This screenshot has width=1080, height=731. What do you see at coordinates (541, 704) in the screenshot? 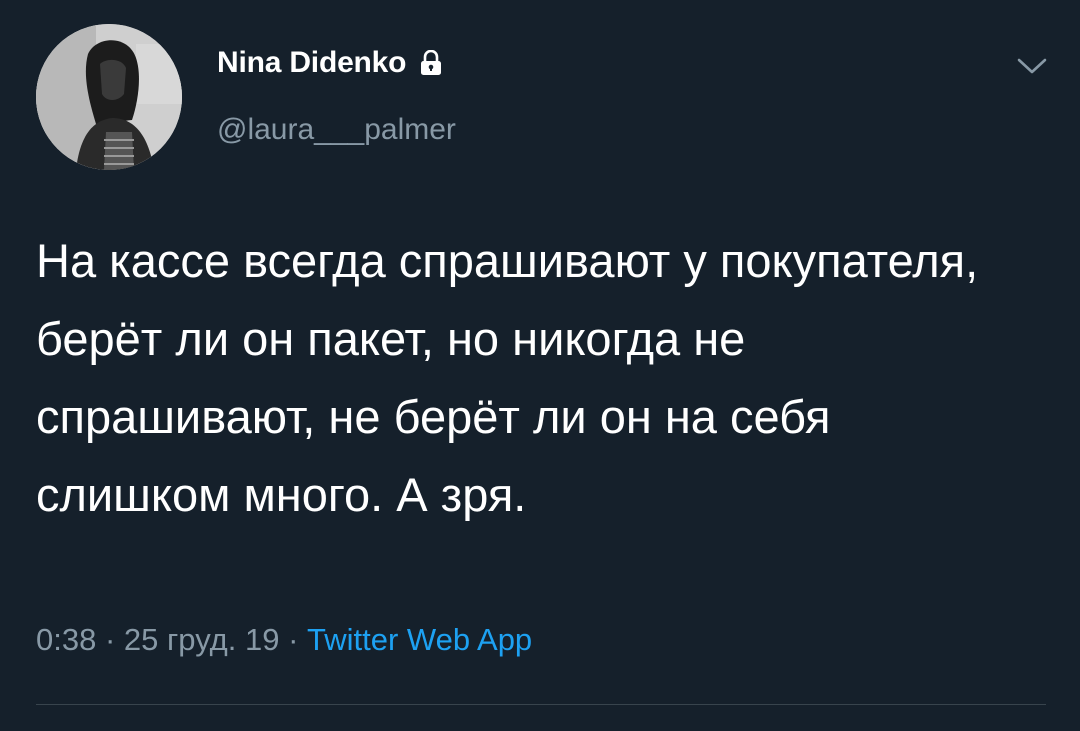
I see `divider` at bounding box center [541, 704].